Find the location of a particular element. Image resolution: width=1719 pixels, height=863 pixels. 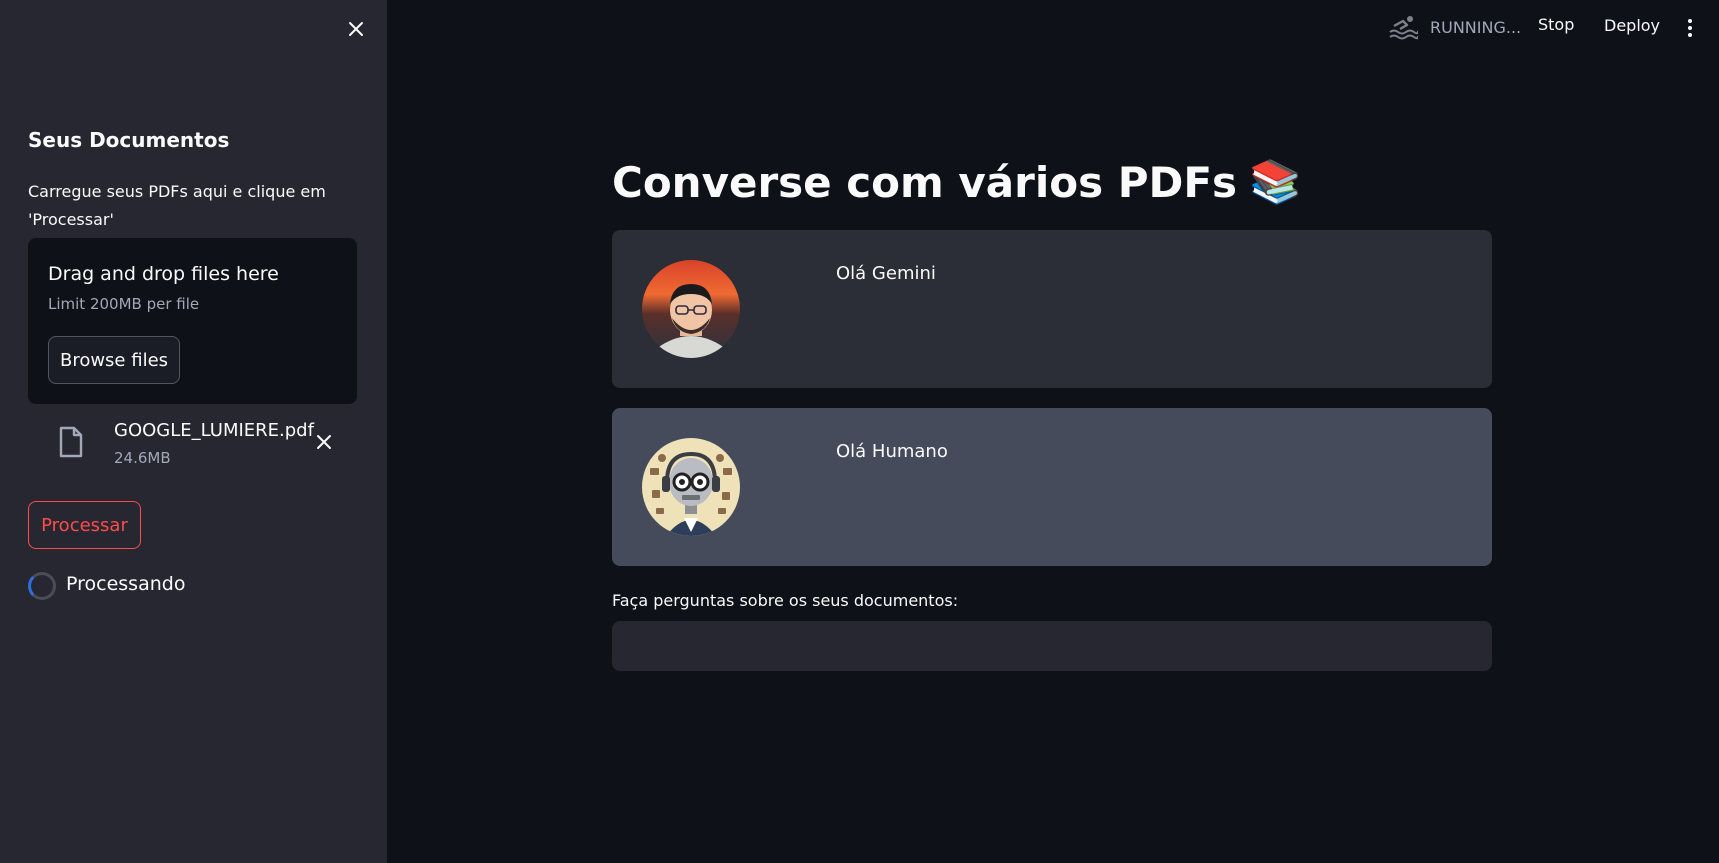

page-title: Converse com vários PDFs 📚 is located at coordinates (956, 182).